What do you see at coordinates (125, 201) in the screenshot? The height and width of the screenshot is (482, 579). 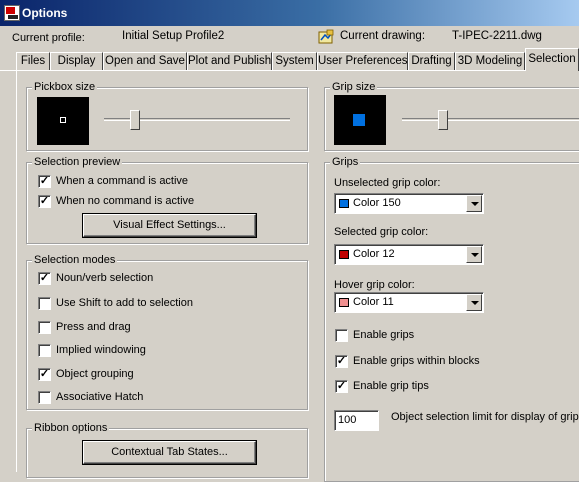 I see `no-command-active-label: When no command is active` at bounding box center [125, 201].